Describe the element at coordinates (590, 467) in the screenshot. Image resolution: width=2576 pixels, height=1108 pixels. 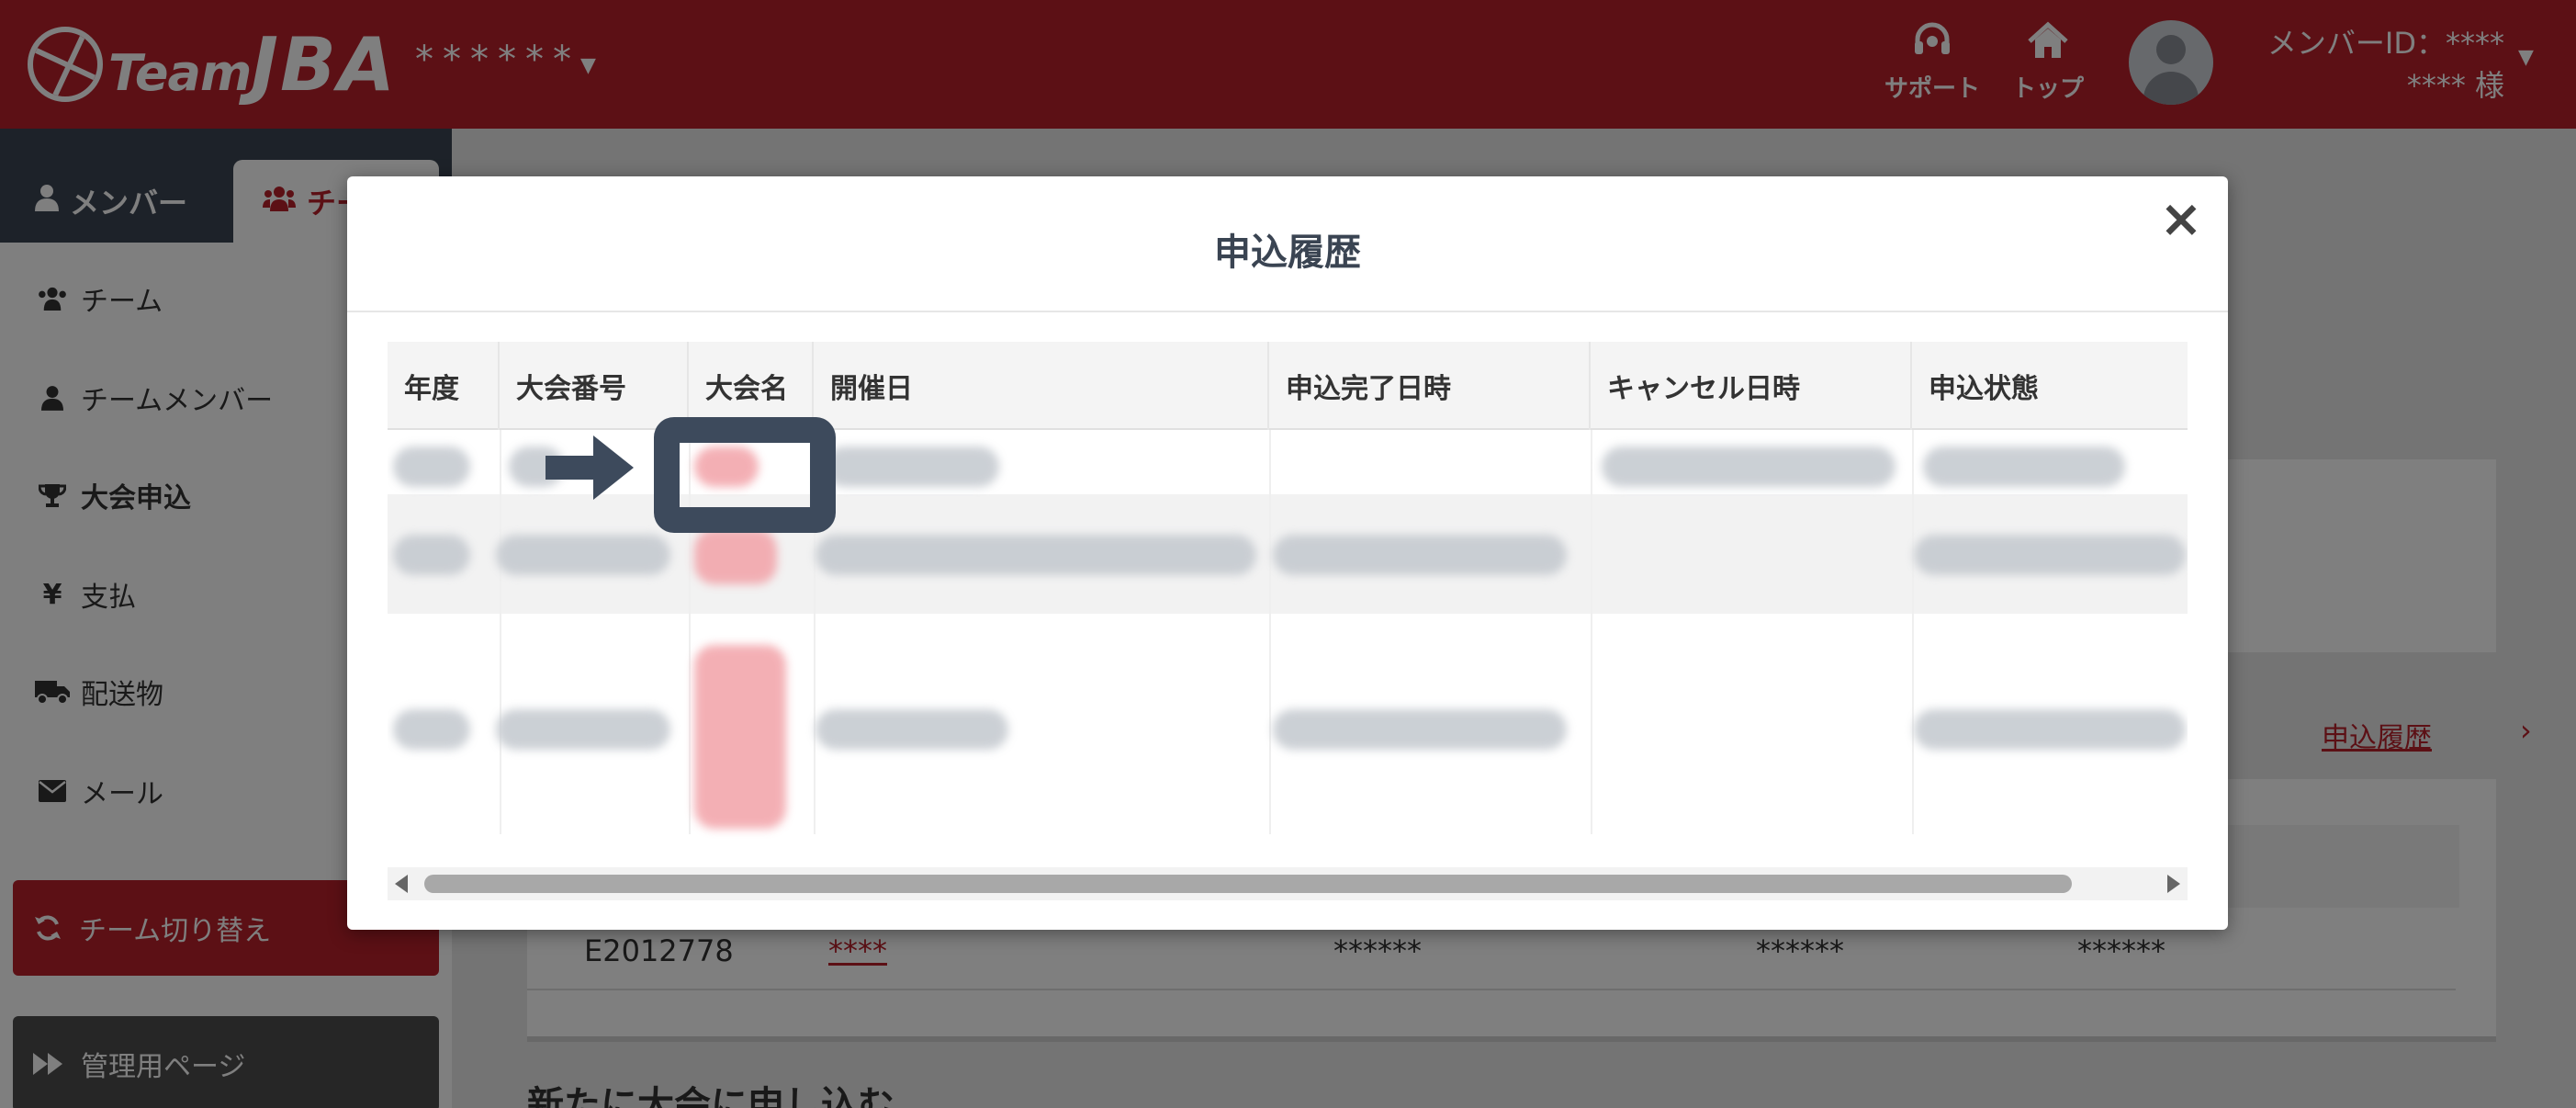
I see `annotation-arrow-icon` at that location.